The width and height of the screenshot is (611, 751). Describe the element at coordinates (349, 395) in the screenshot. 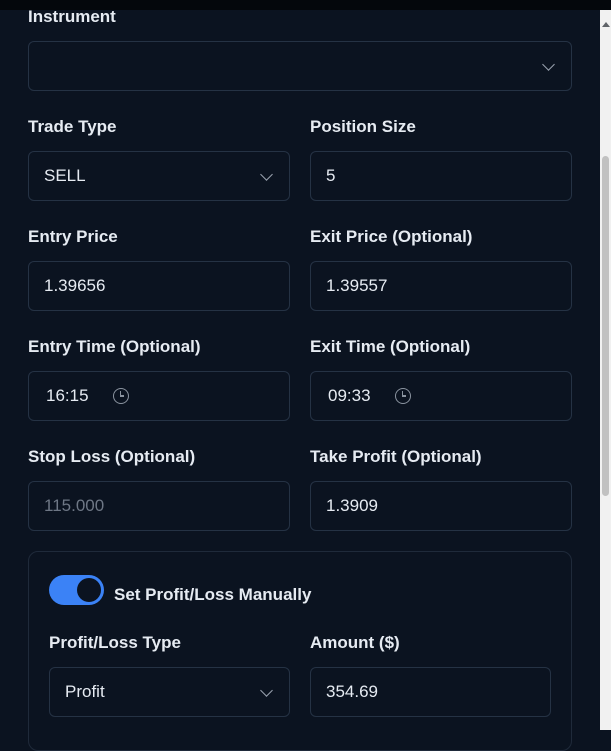

I see `exit-time-value: 09:33` at that location.